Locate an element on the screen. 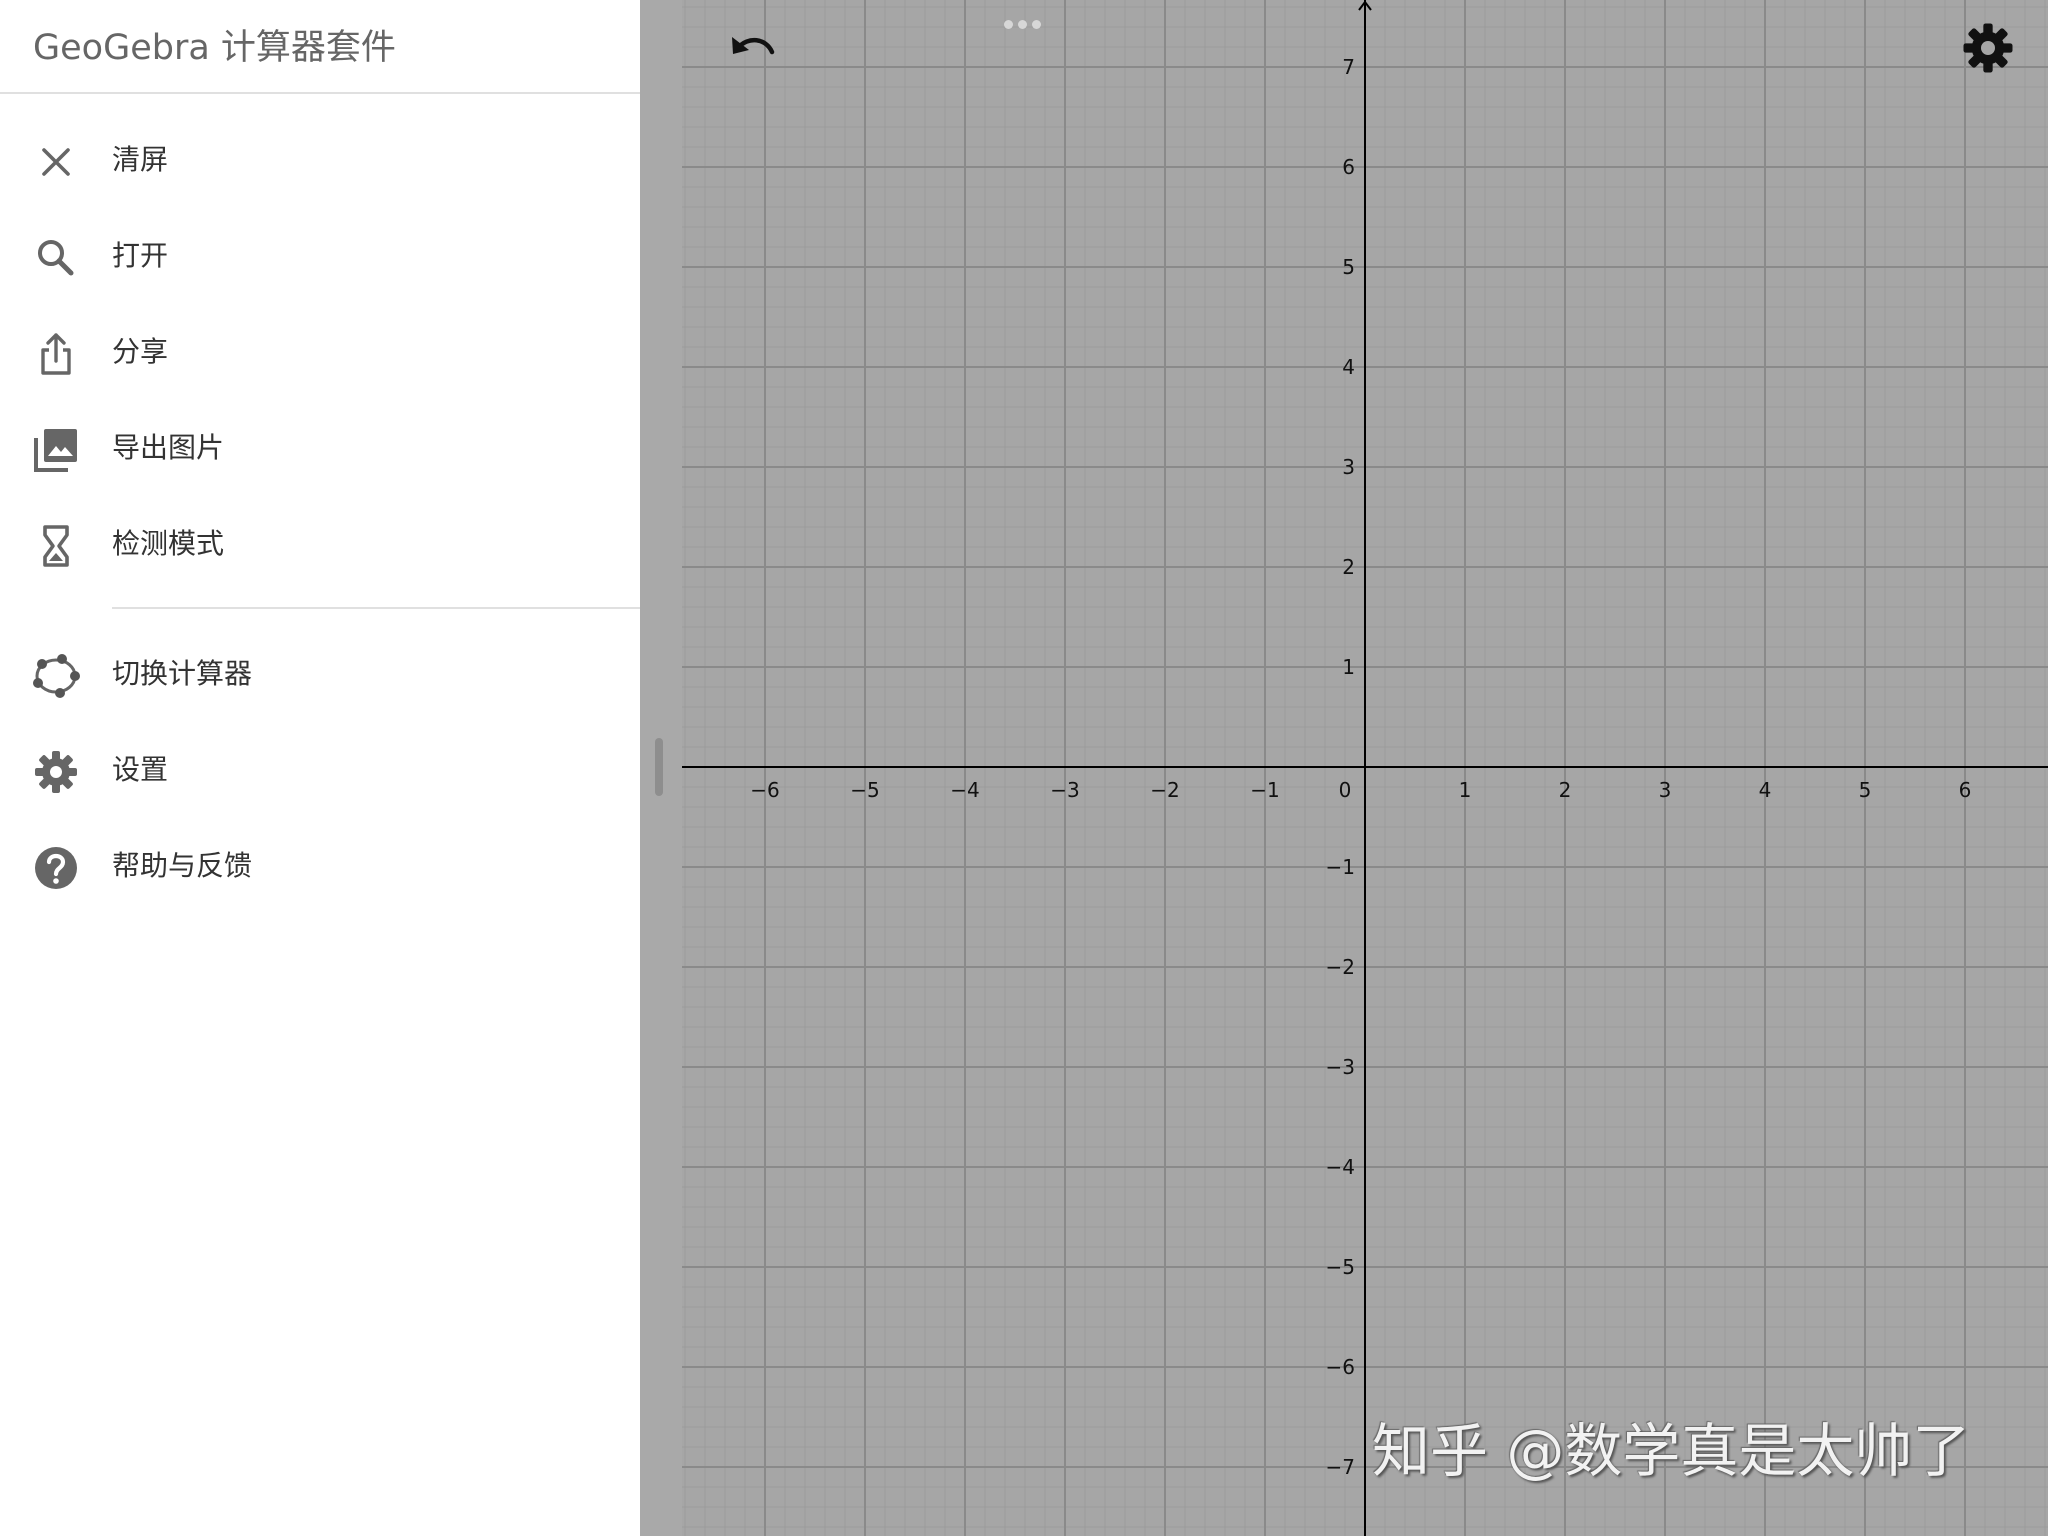 The width and height of the screenshot is (2048, 1536). panel-splitter is located at coordinates (661, 768).